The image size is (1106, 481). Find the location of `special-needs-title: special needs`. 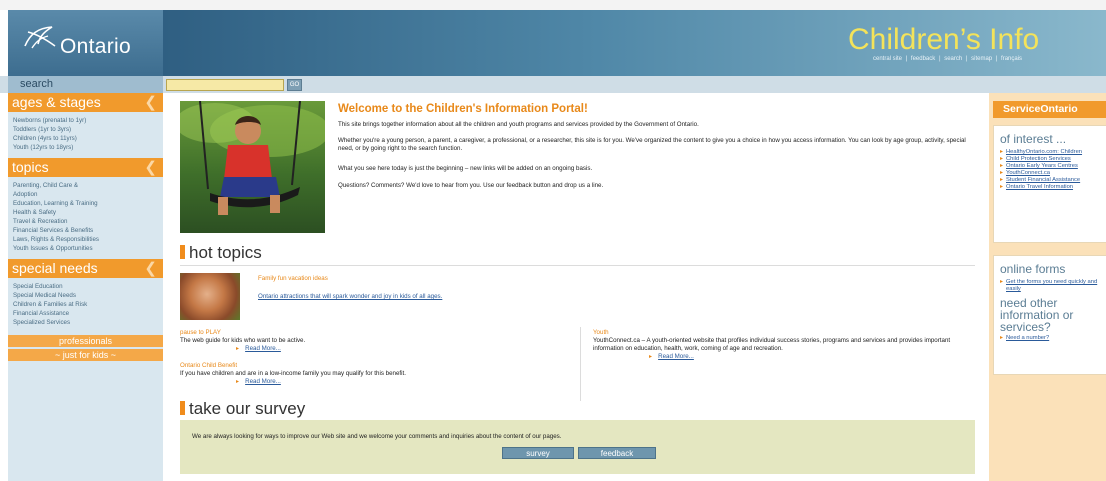

special-needs-title: special needs is located at coordinates (55, 268).